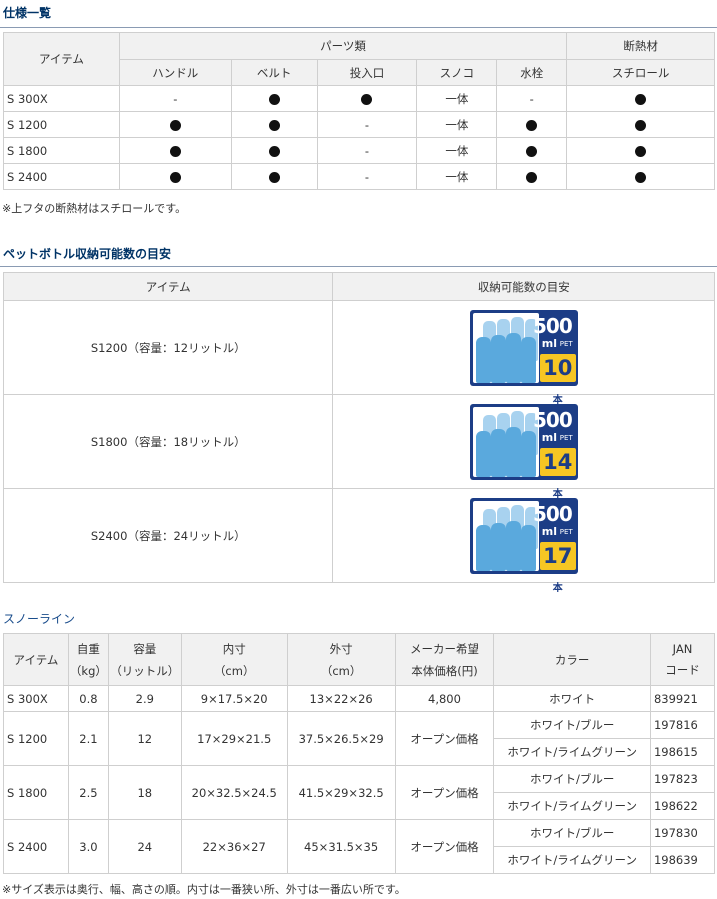  Describe the element at coordinates (558, 555) in the screenshot. I see `badge-count: 17` at that location.